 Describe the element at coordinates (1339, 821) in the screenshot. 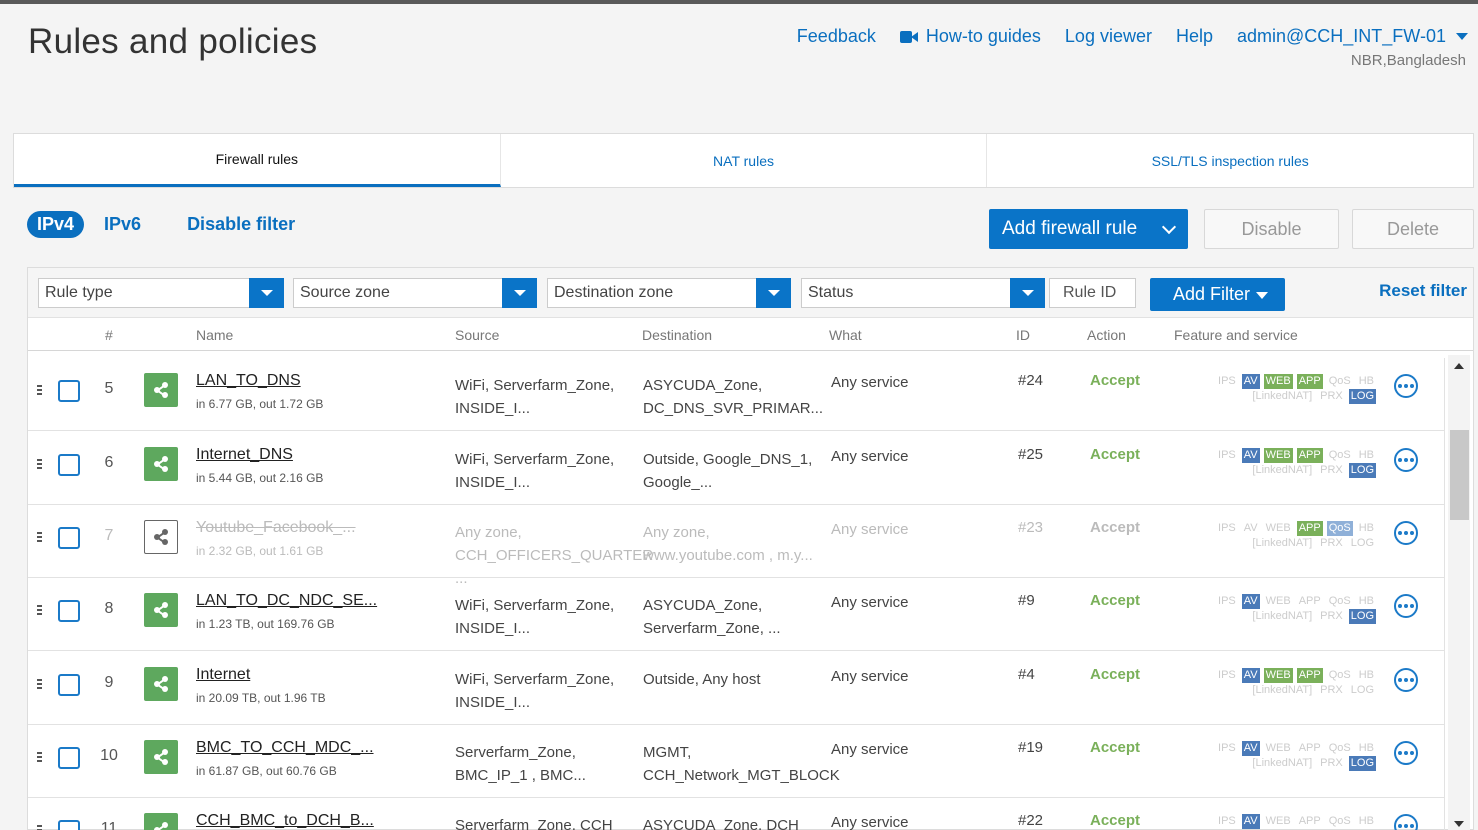

I see `feature-qos: QoS` at that location.